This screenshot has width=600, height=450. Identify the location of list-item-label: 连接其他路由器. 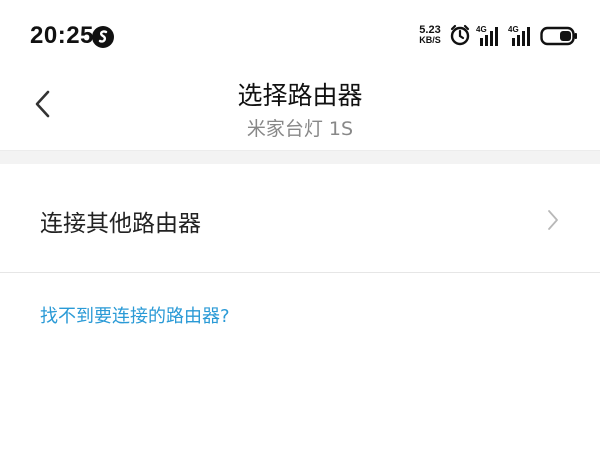
(120, 224).